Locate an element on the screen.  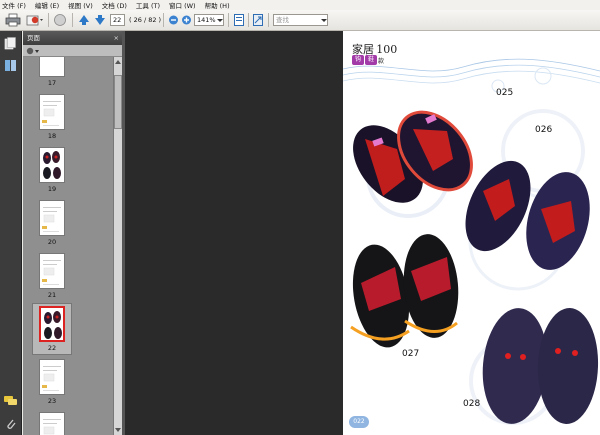
navigation-pane is located at coordinates (11, 233).